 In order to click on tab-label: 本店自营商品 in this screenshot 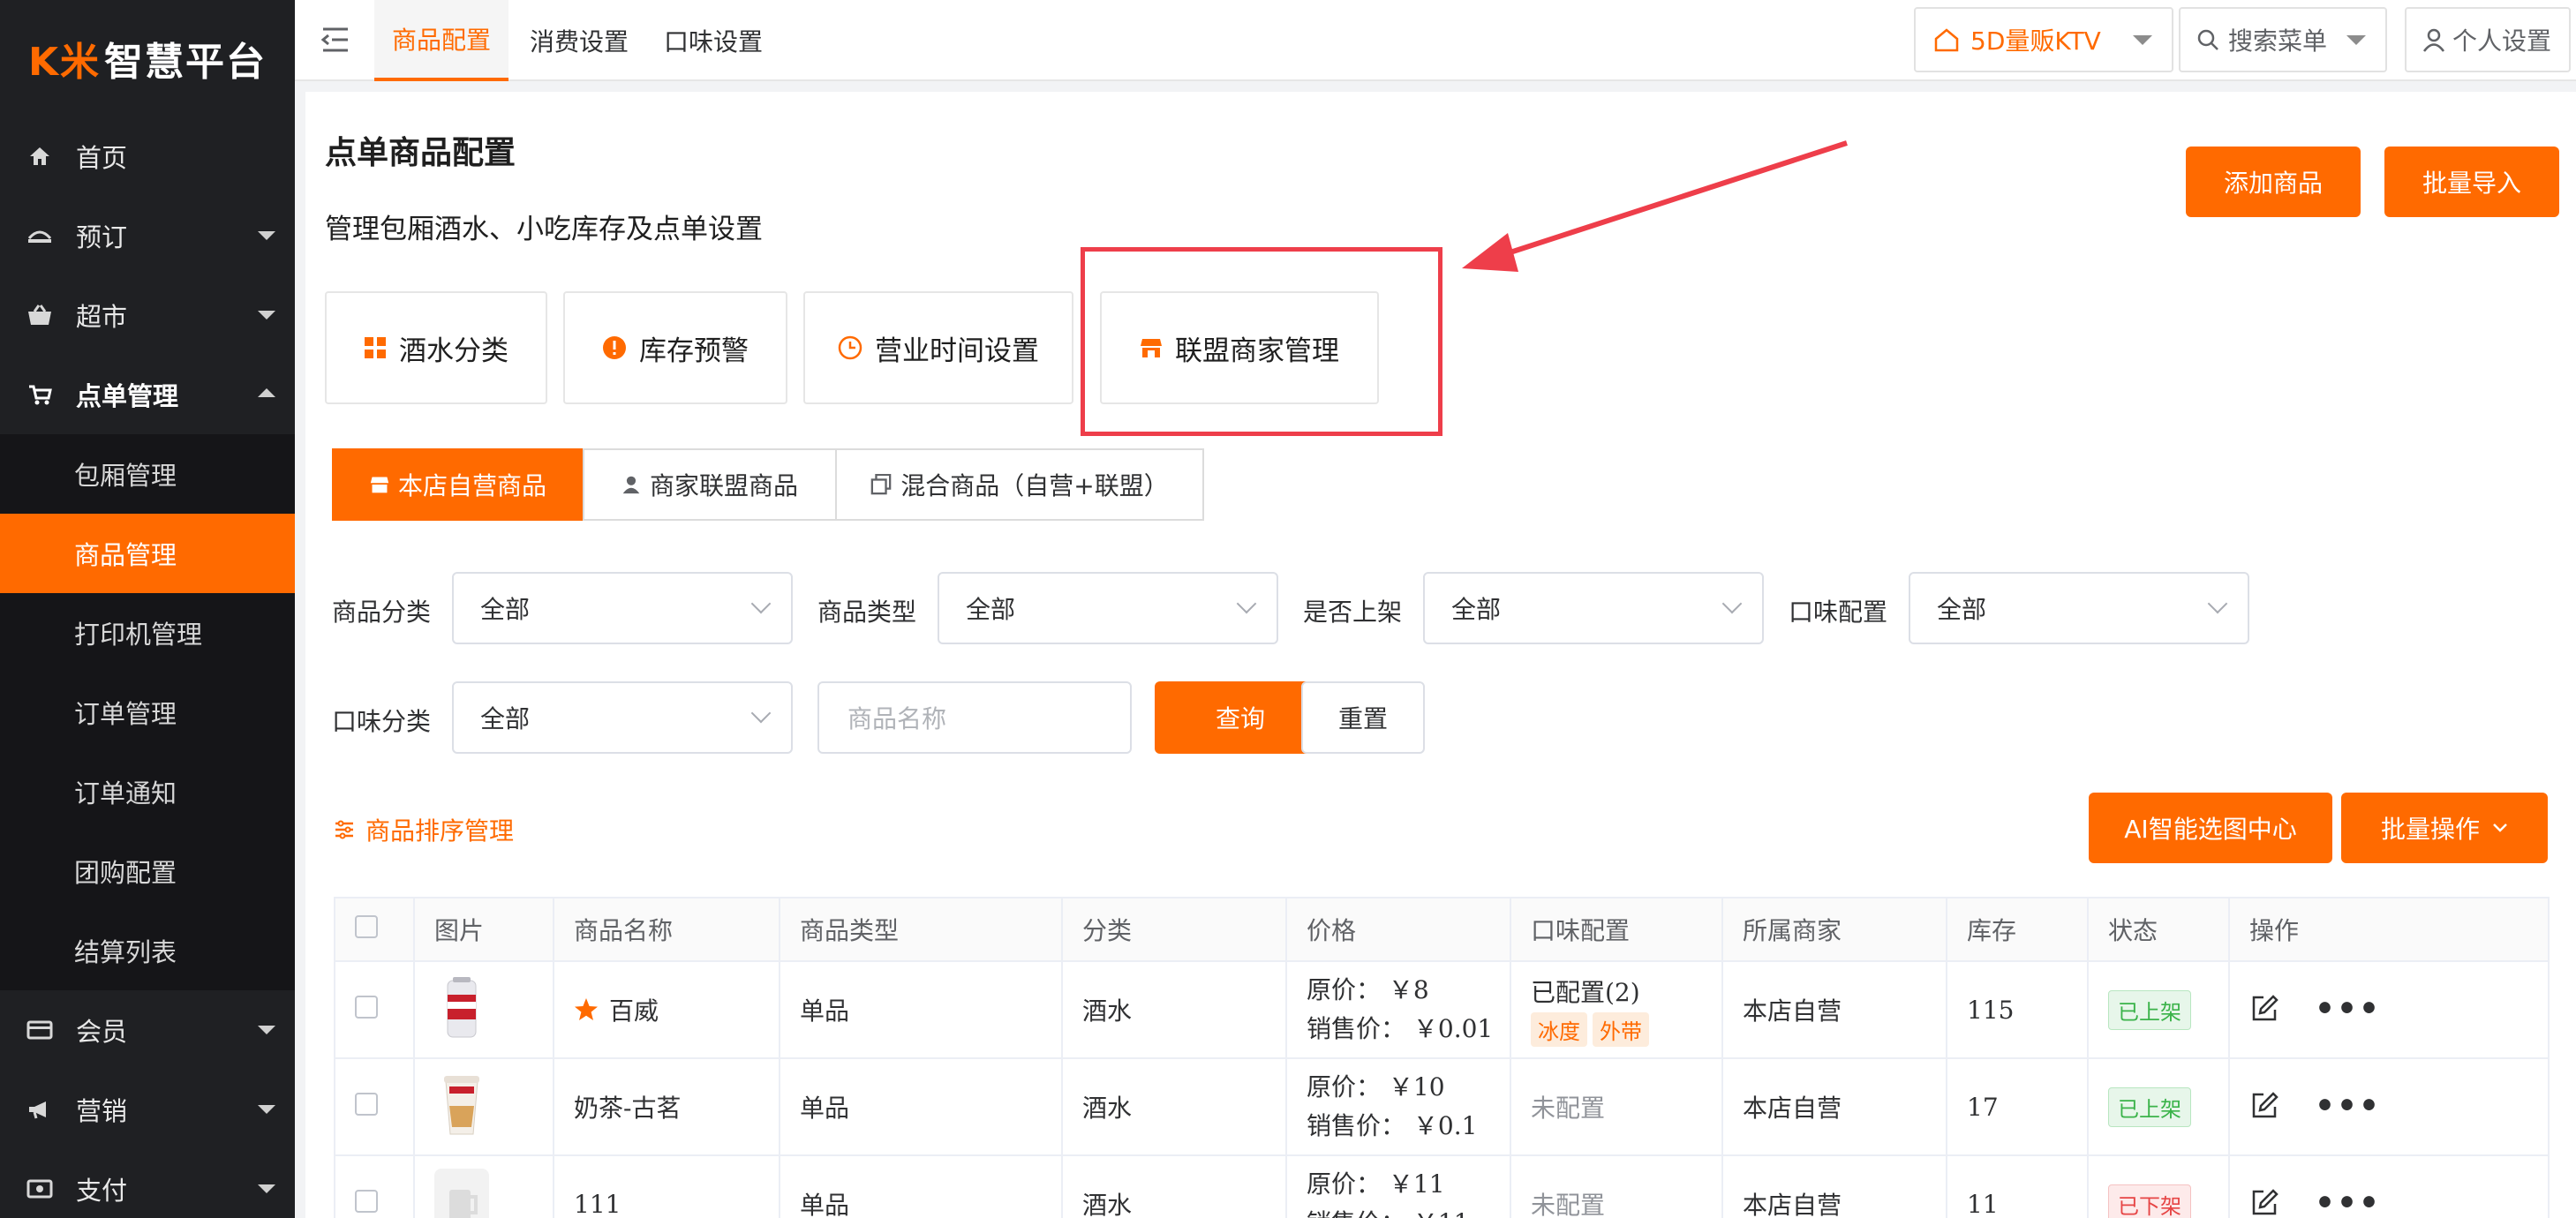, I will do `click(472, 485)`.